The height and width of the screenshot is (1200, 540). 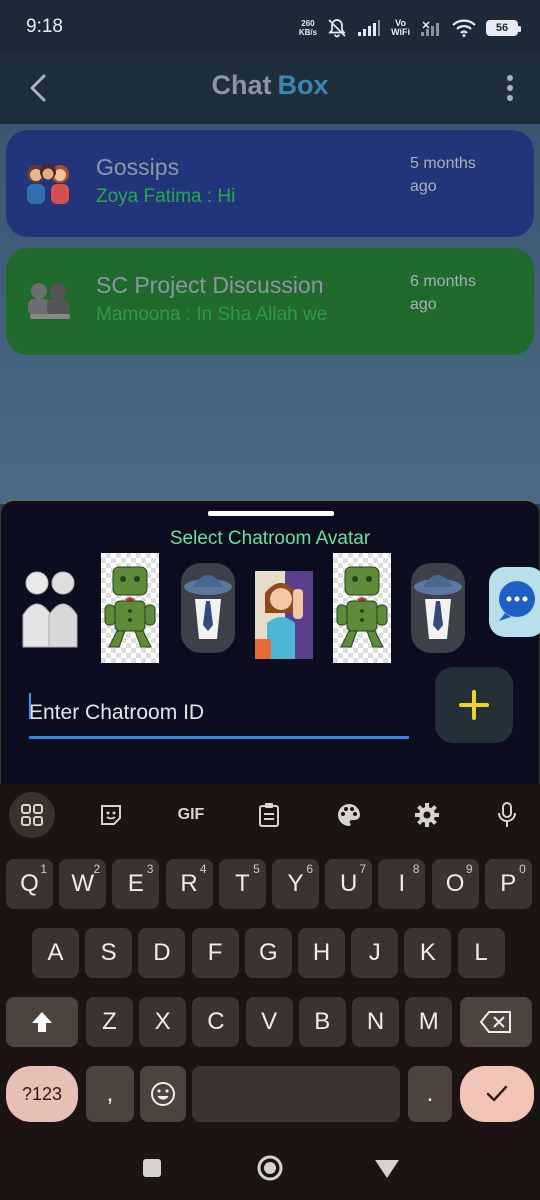 I want to click on chatroom-name: Gossips, so click(x=138, y=167).